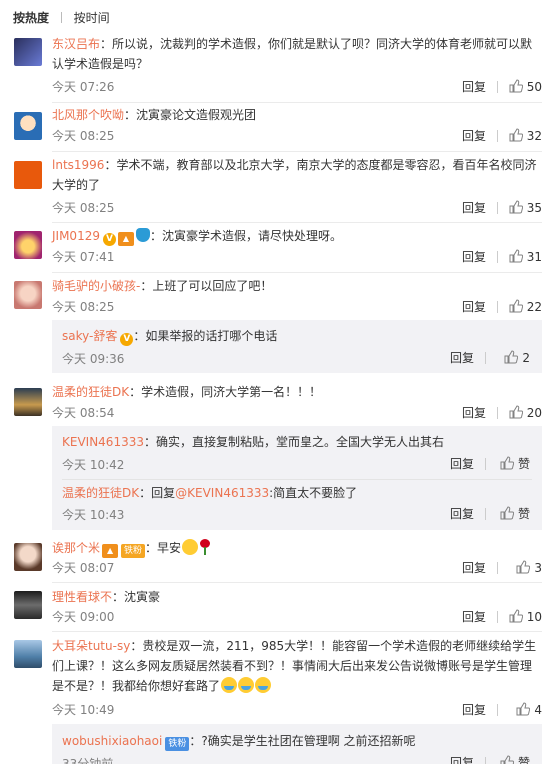 The image size is (554, 764). I want to click on comment-actions: 回复 22, so click(482, 307).